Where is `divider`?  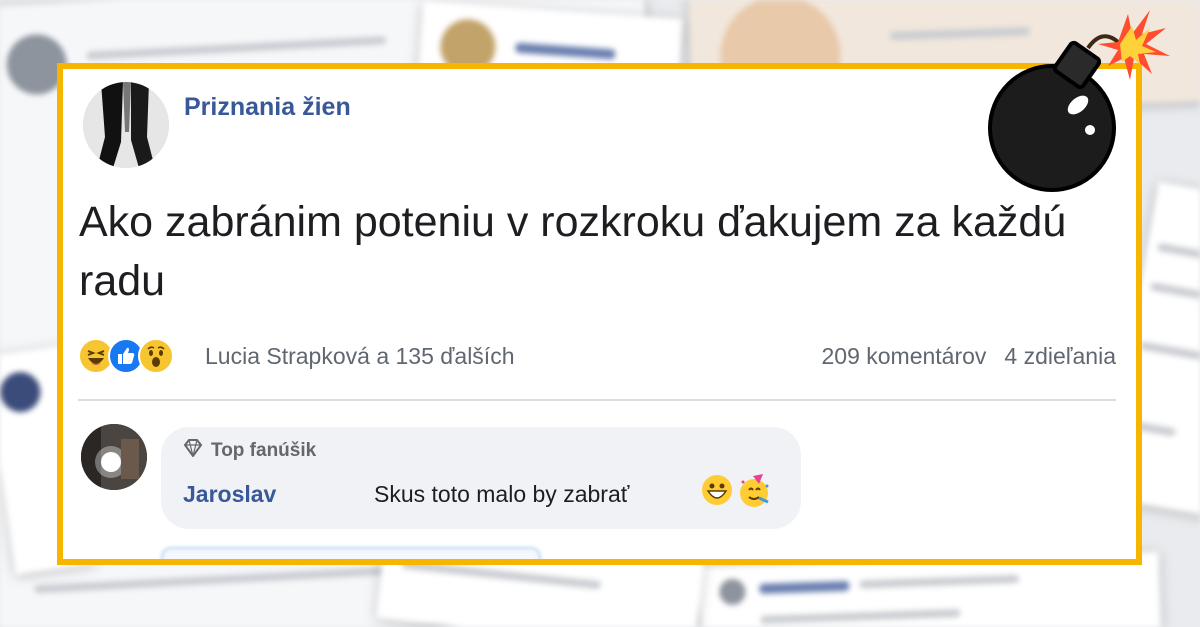
divider is located at coordinates (597, 400).